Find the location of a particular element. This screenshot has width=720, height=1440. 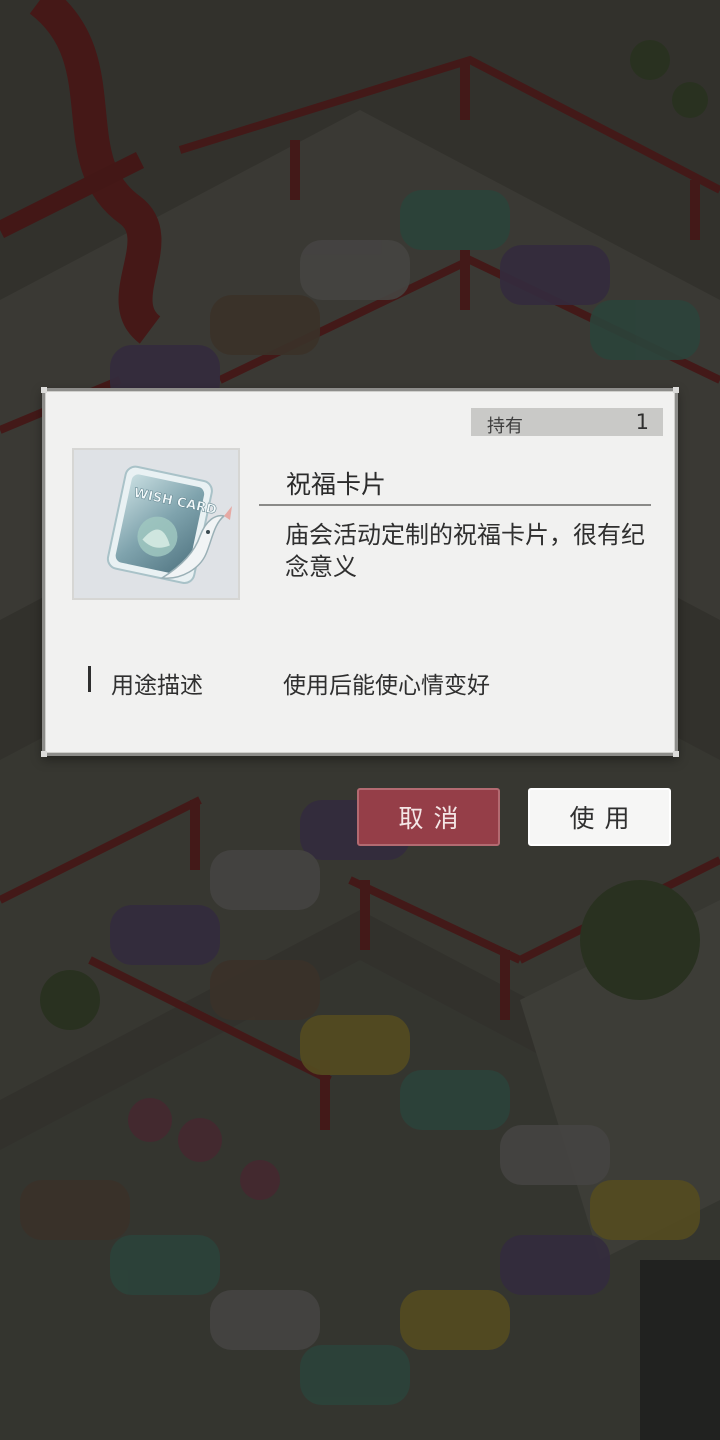

item-description: 庙会活动定制的祝福卡片，很有纪念意义 is located at coordinates (465, 551).